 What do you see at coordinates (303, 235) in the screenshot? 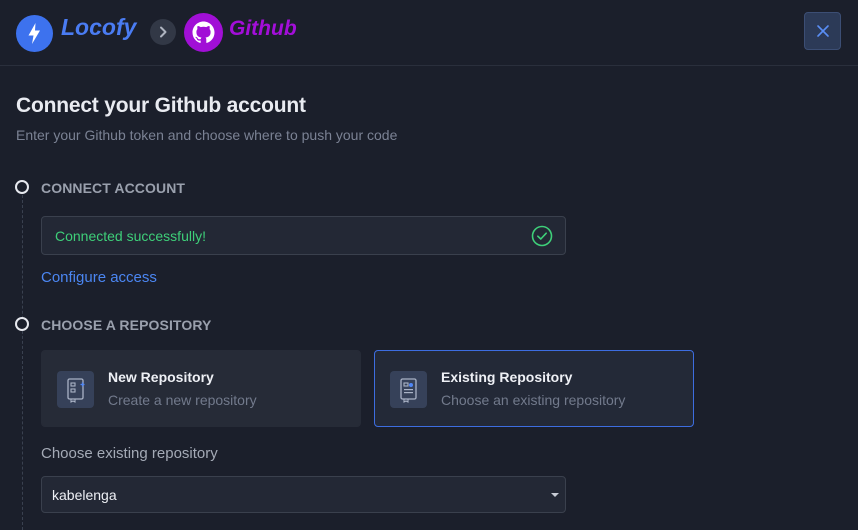
I see `connection-status: Connected successfully!` at bounding box center [303, 235].